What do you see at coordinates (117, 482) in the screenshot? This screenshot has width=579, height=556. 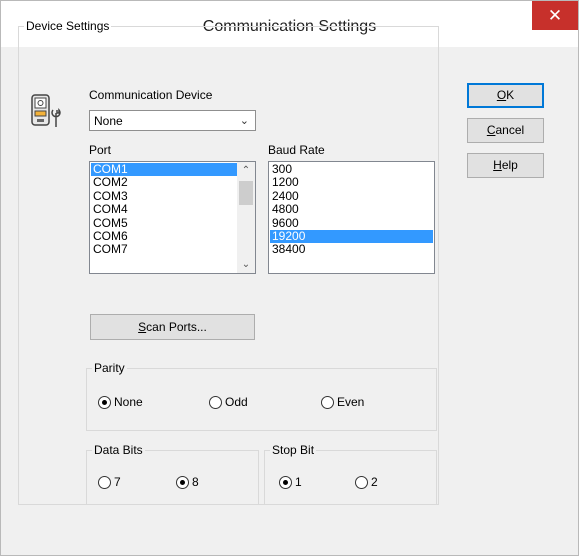 I see `data-bits-7-label: 7` at bounding box center [117, 482].